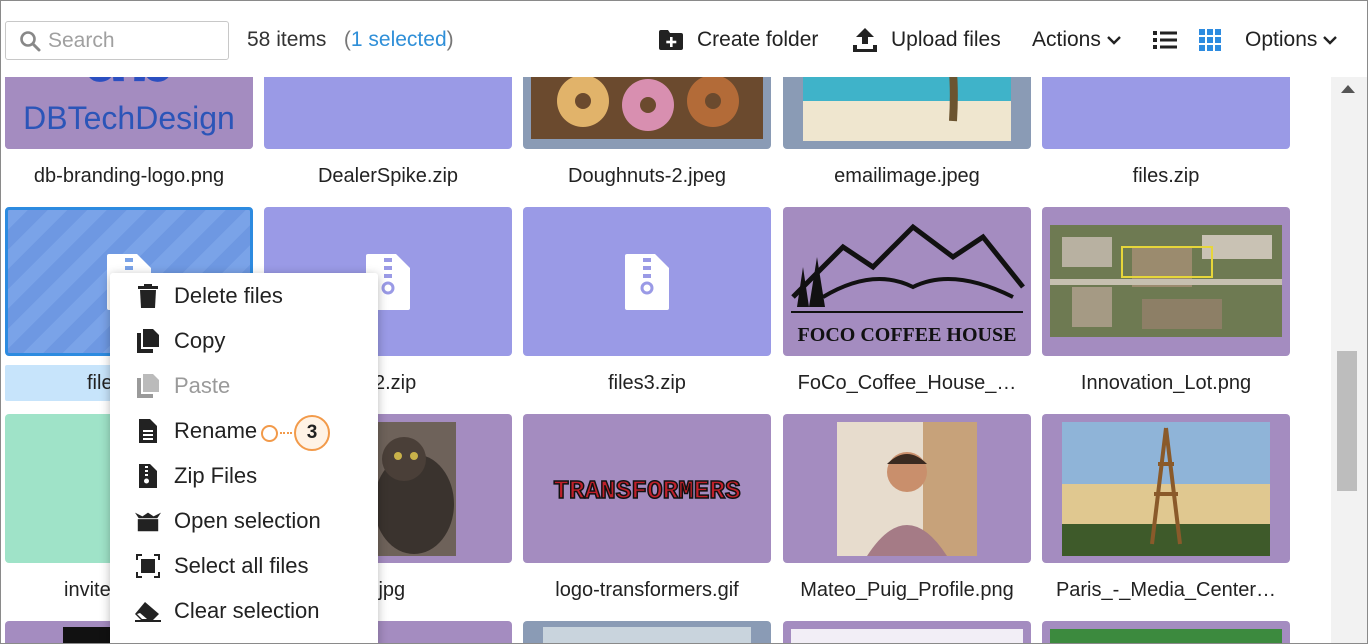 The height and width of the screenshot is (644, 1368). I want to click on file-name: DealerSpike.zip, so click(388, 176).